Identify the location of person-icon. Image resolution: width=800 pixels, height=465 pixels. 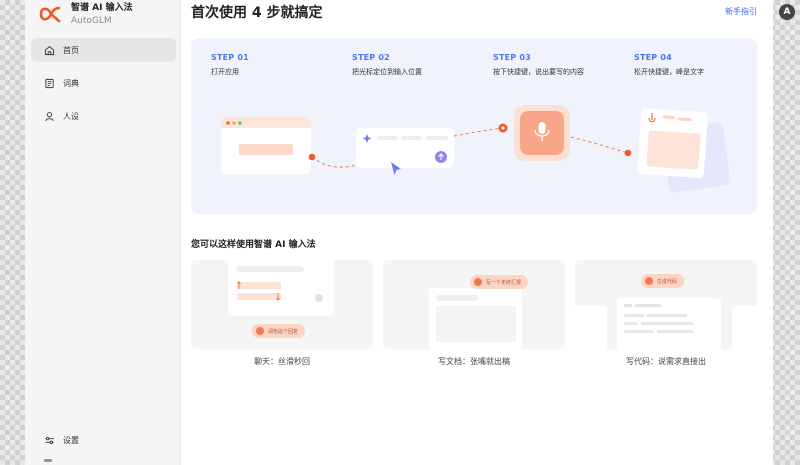
(49, 116).